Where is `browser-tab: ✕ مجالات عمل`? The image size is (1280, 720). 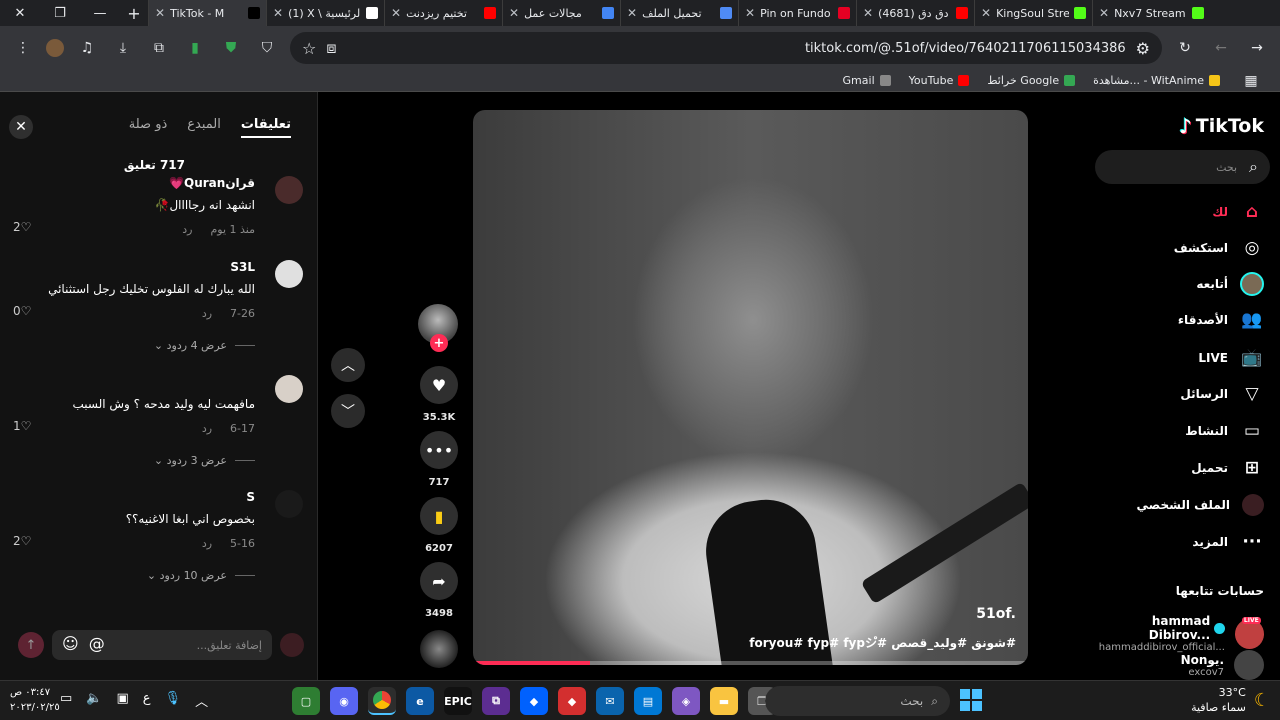 browser-tab: ✕ مجالات عمل is located at coordinates (561, 13).